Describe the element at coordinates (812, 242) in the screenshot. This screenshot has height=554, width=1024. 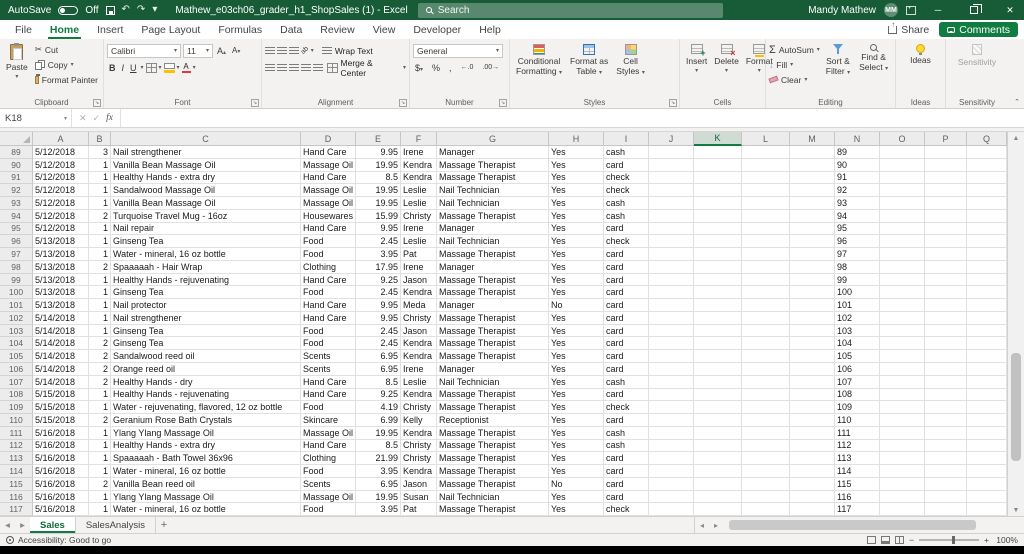
I see `cell-M96` at that location.